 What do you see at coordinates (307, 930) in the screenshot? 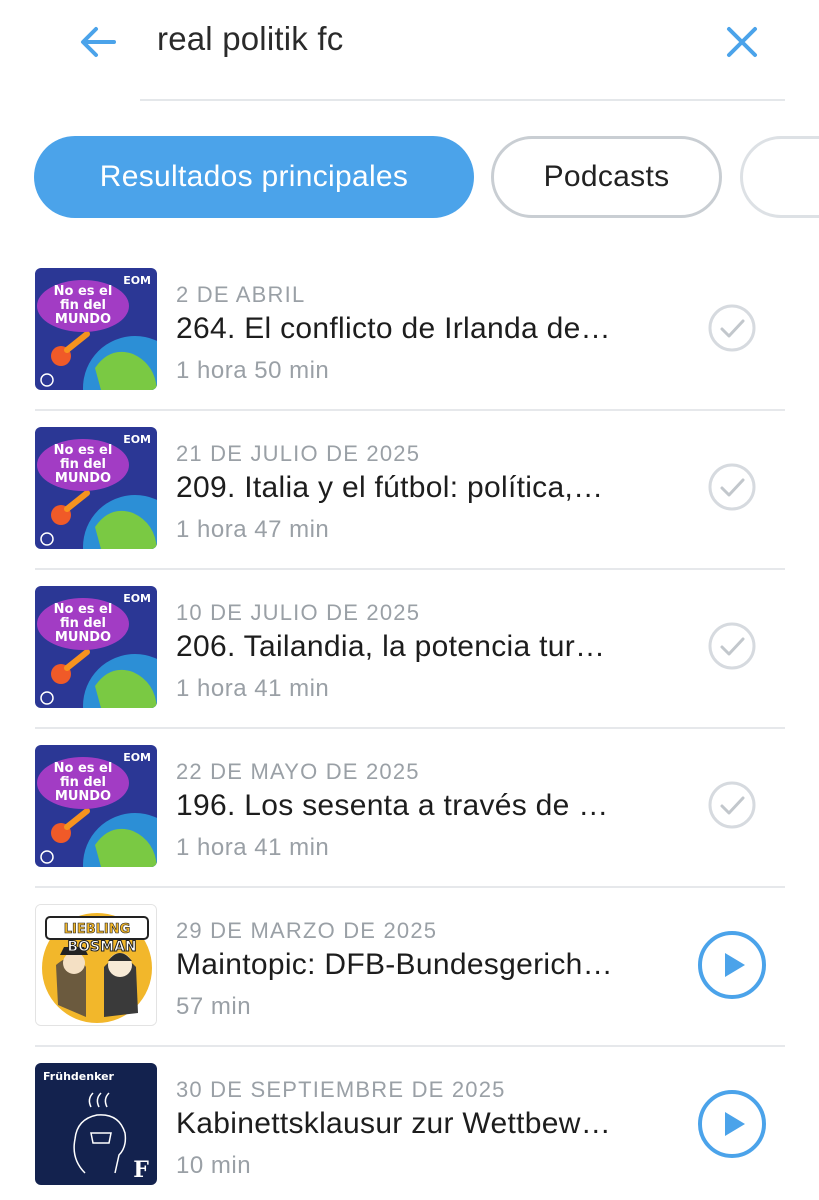
I see `episode-date: 29 DE MARZO DE 2025` at bounding box center [307, 930].